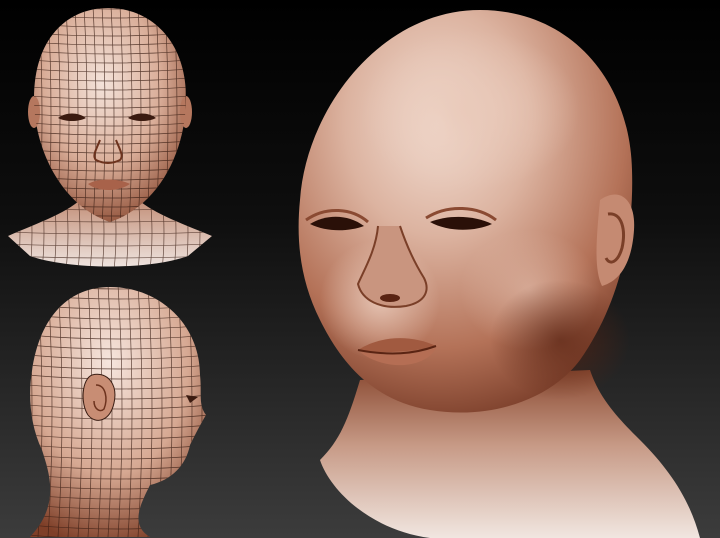 The image size is (720, 538). I want to click on side-wireframe-view, so click(110, 406).